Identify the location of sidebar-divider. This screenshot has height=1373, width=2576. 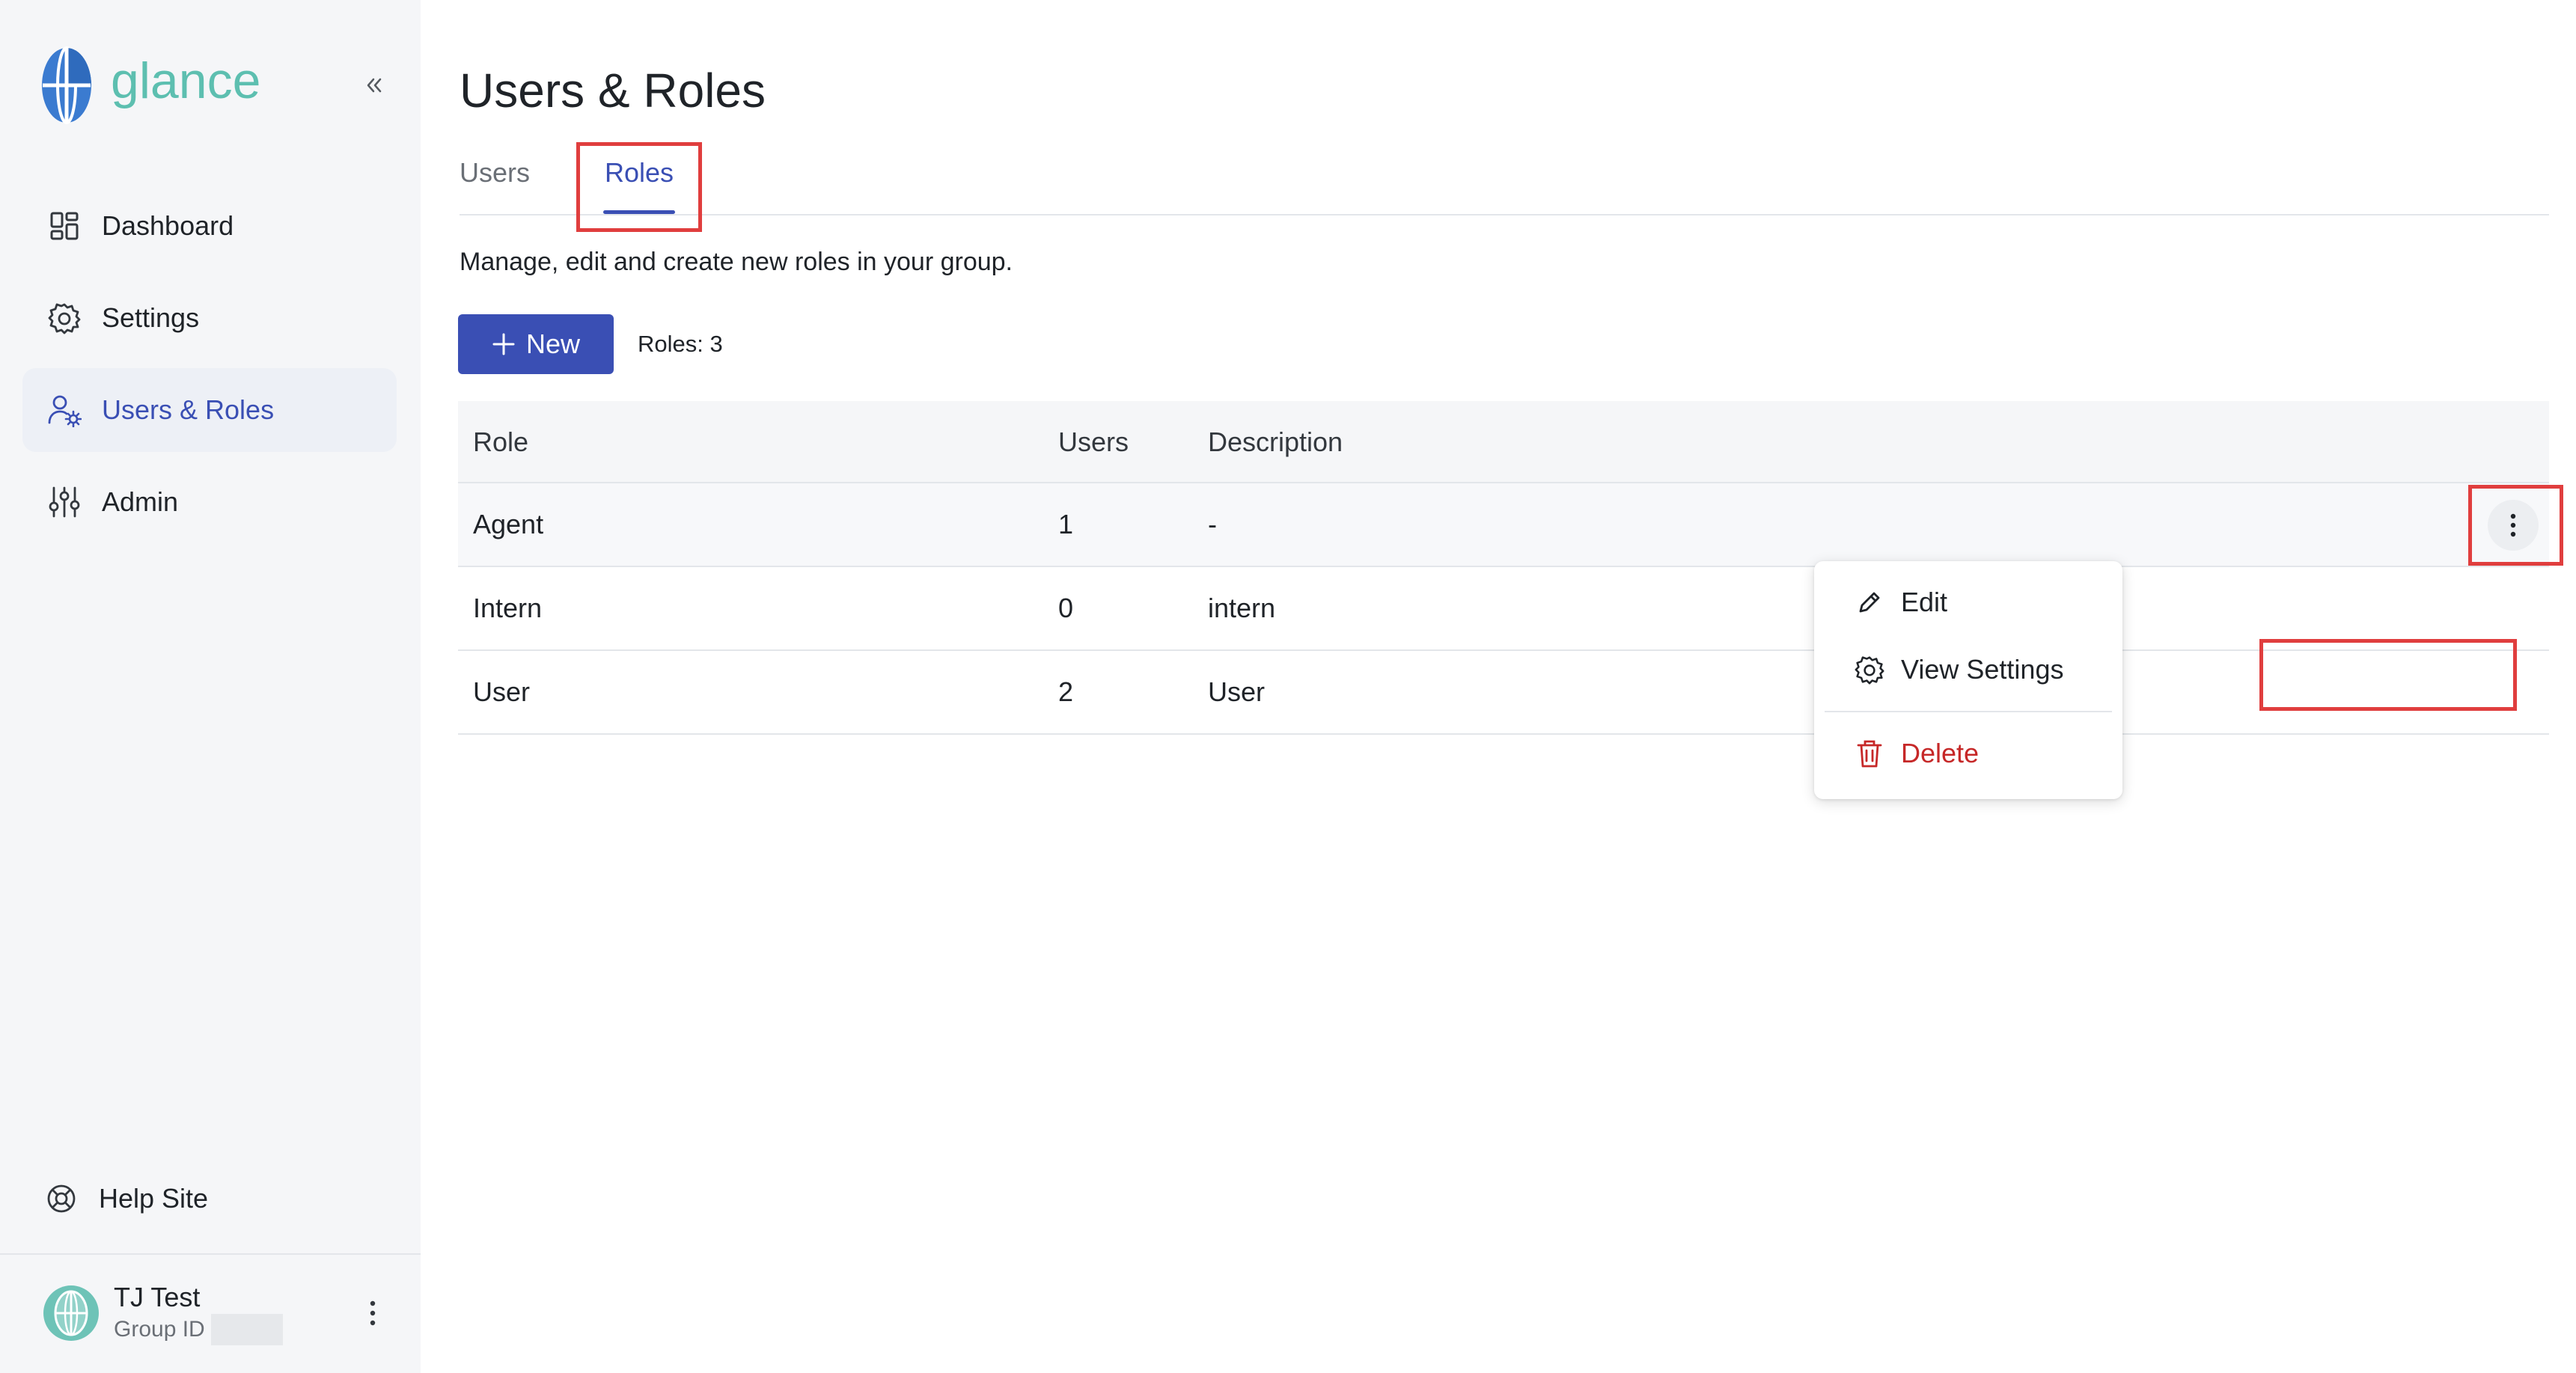
(210, 1254).